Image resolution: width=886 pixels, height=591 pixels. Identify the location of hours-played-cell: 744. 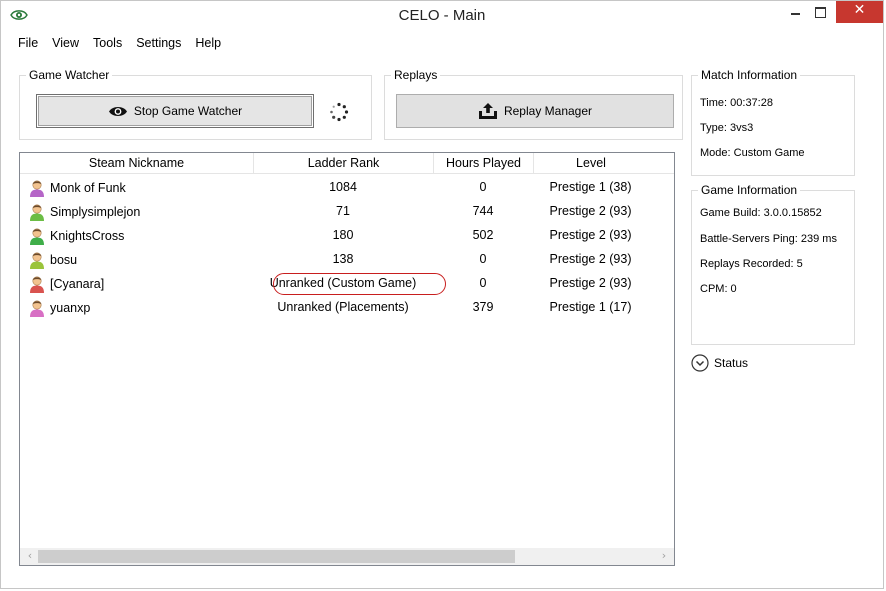
(483, 211).